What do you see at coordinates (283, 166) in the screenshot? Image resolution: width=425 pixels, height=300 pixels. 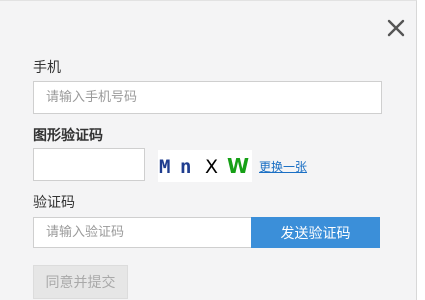 I see `refresh-captcha-link: 更换一张` at bounding box center [283, 166].